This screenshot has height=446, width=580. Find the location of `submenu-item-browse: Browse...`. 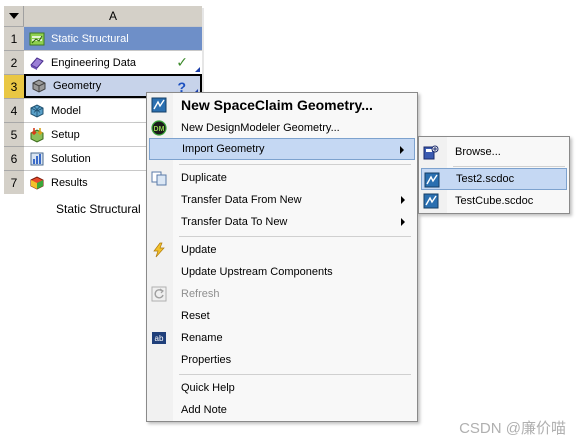

submenu-item-browse: Browse... is located at coordinates (494, 152).